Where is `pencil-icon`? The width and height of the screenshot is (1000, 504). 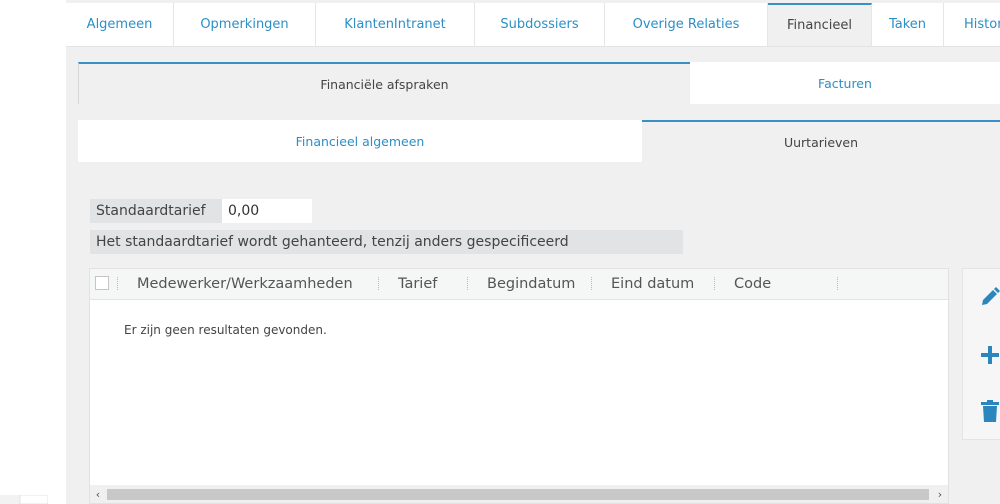
pencil-icon is located at coordinates (991, 296).